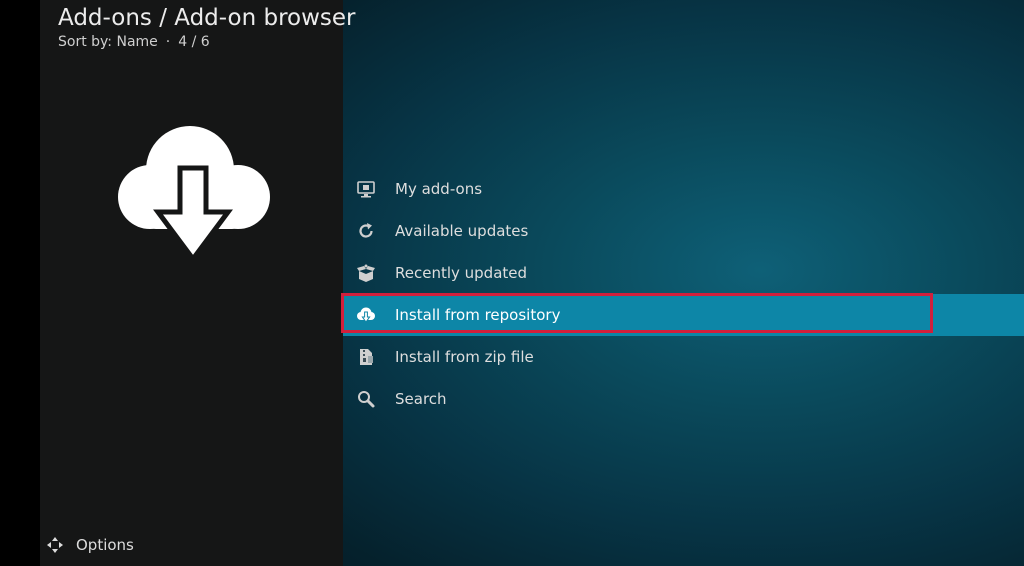 Image resolution: width=1024 pixels, height=566 pixels. Describe the element at coordinates (366, 273) in the screenshot. I see `open-box-icon` at that location.